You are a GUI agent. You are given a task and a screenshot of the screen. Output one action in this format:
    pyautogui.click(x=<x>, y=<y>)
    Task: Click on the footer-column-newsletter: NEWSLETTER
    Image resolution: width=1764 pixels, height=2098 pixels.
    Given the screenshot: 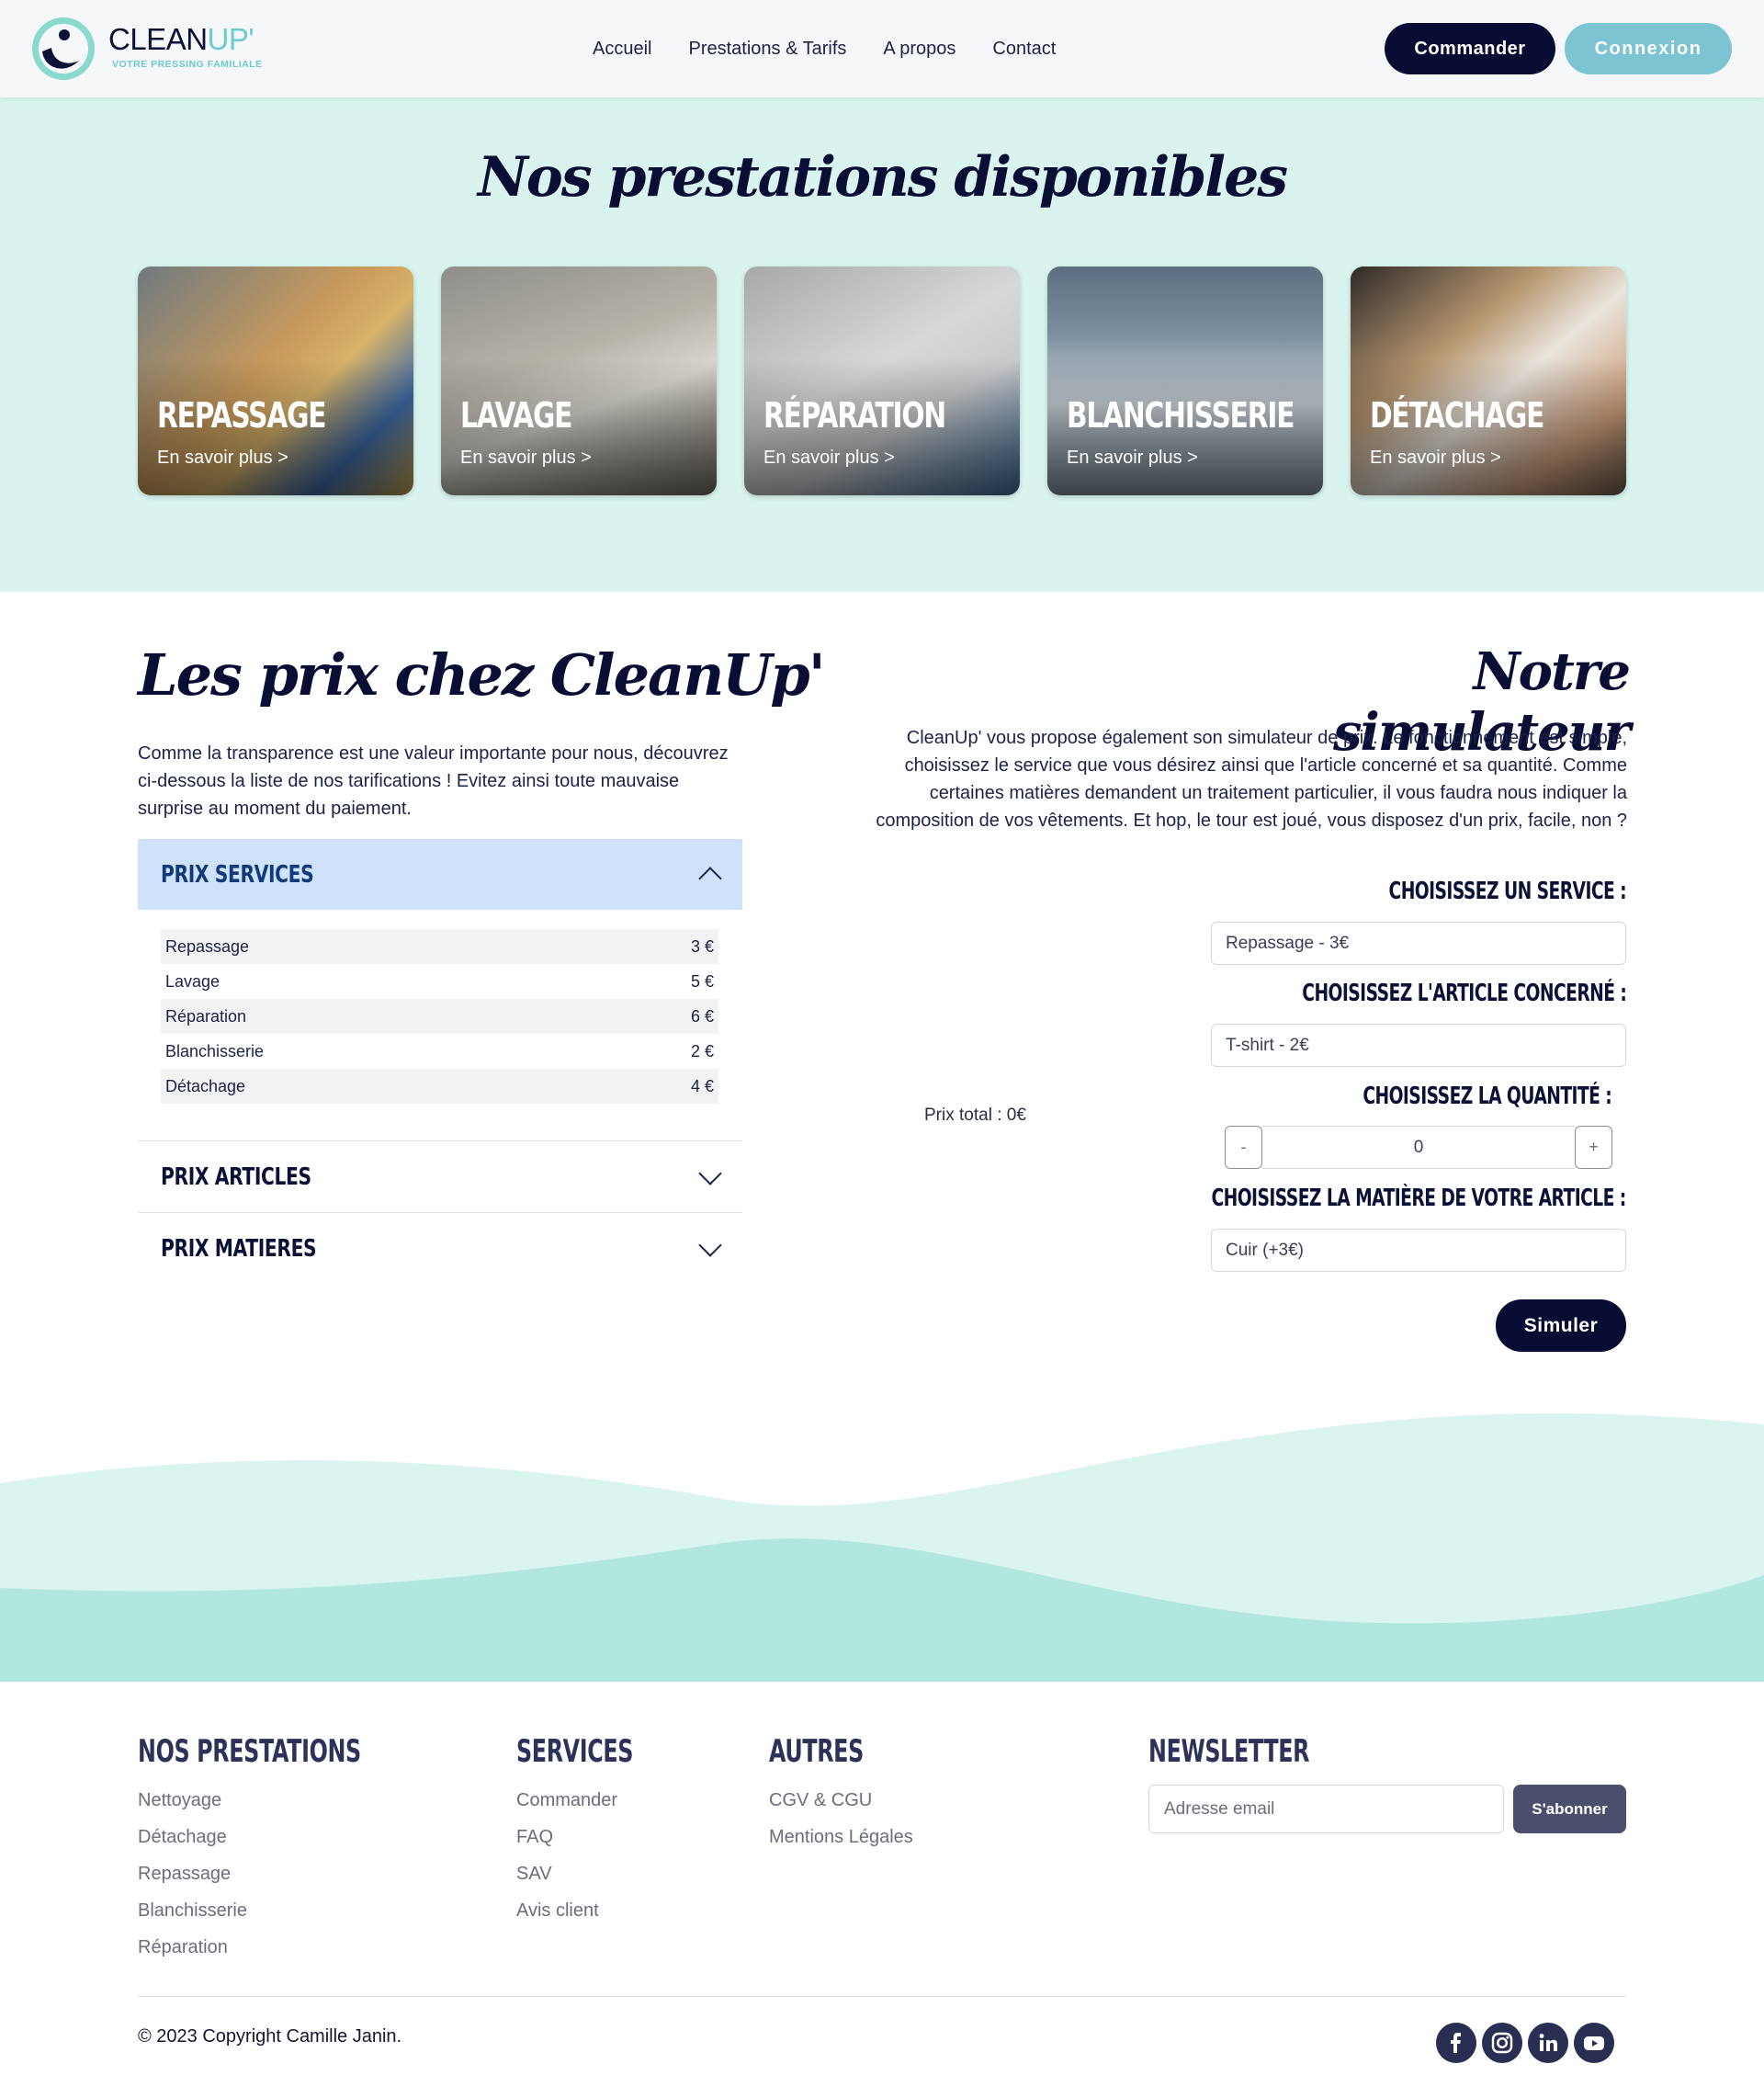 What is the action you would take?
    pyautogui.click(x=1263, y=1751)
    